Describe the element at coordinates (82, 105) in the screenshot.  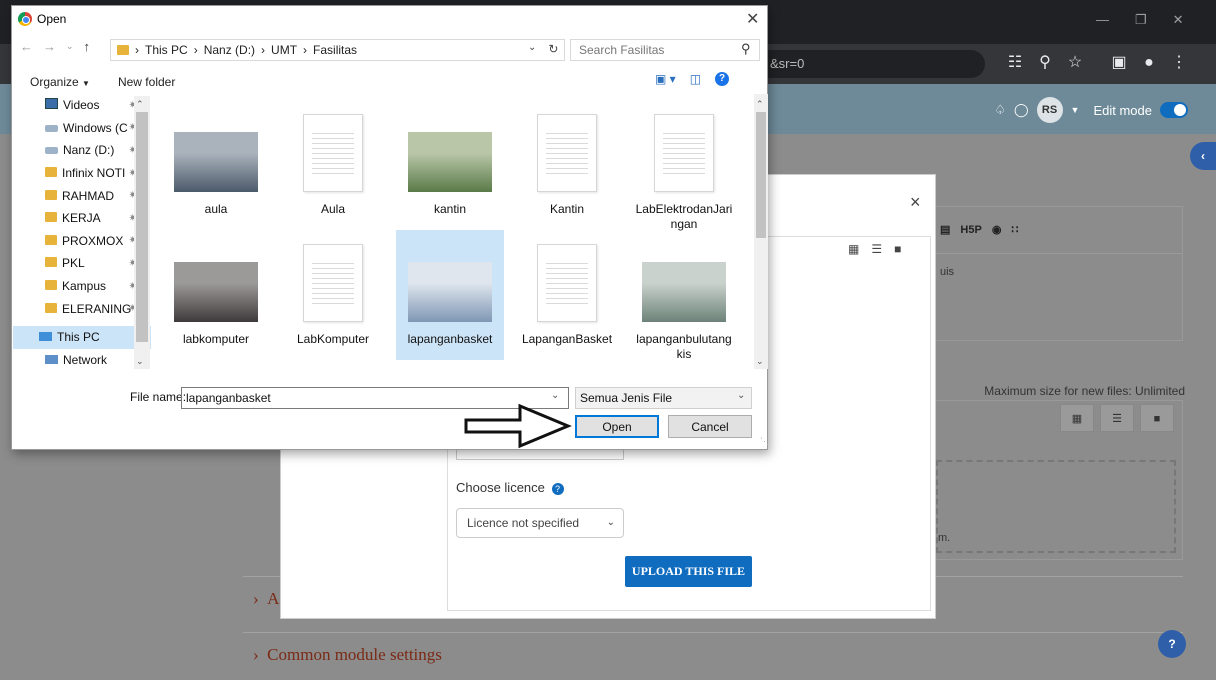
I see `nav-item: Videos ✷` at that location.